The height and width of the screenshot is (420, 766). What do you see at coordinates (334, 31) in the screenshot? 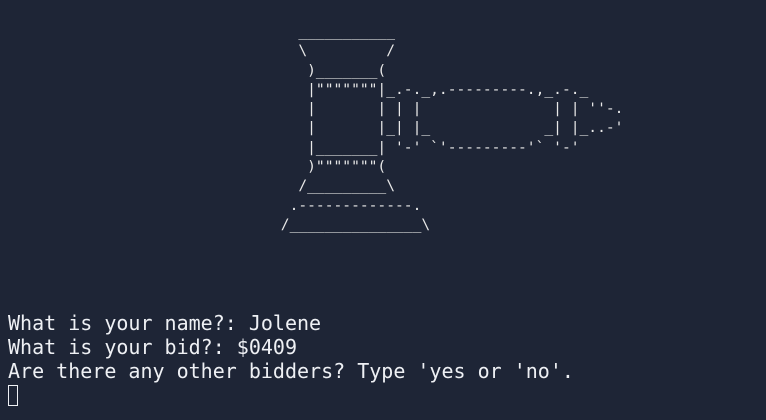
I see `ascii-line: ___________` at bounding box center [334, 31].